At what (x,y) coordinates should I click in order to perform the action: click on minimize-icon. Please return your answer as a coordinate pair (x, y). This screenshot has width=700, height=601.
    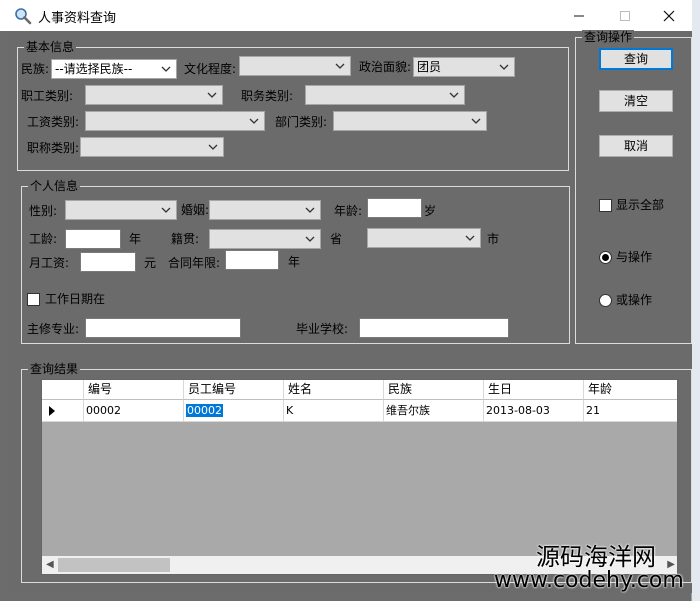
    Looking at the image, I should click on (579, 15).